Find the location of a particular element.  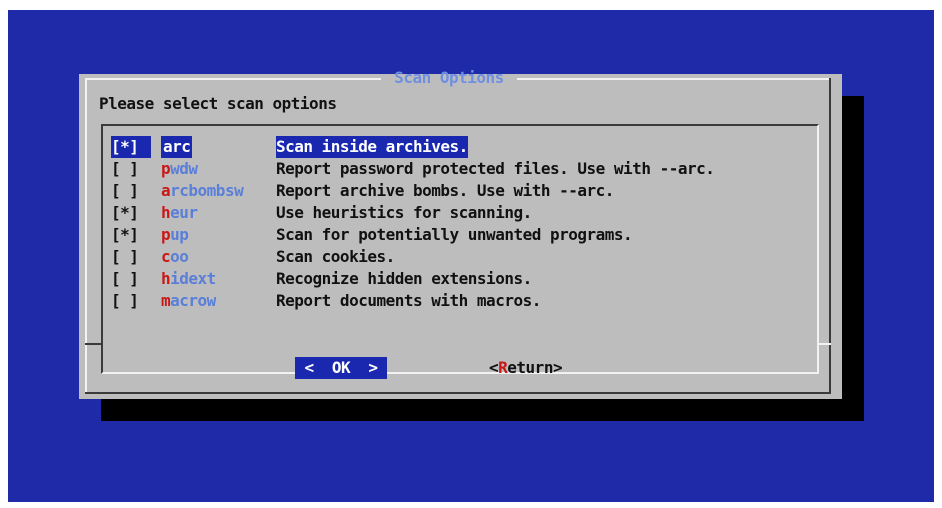

option-hotkey: m is located at coordinates (166, 300).